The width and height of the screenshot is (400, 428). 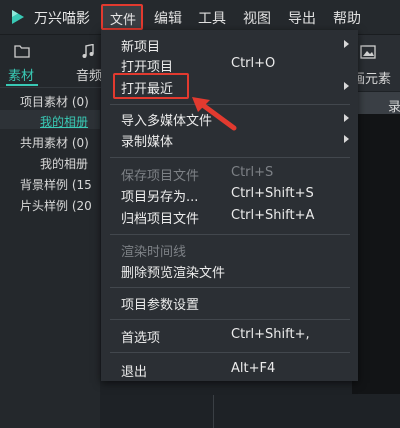 What do you see at coordinates (253, 368) in the screenshot?
I see `shortcut-exit: Alt+F4` at bounding box center [253, 368].